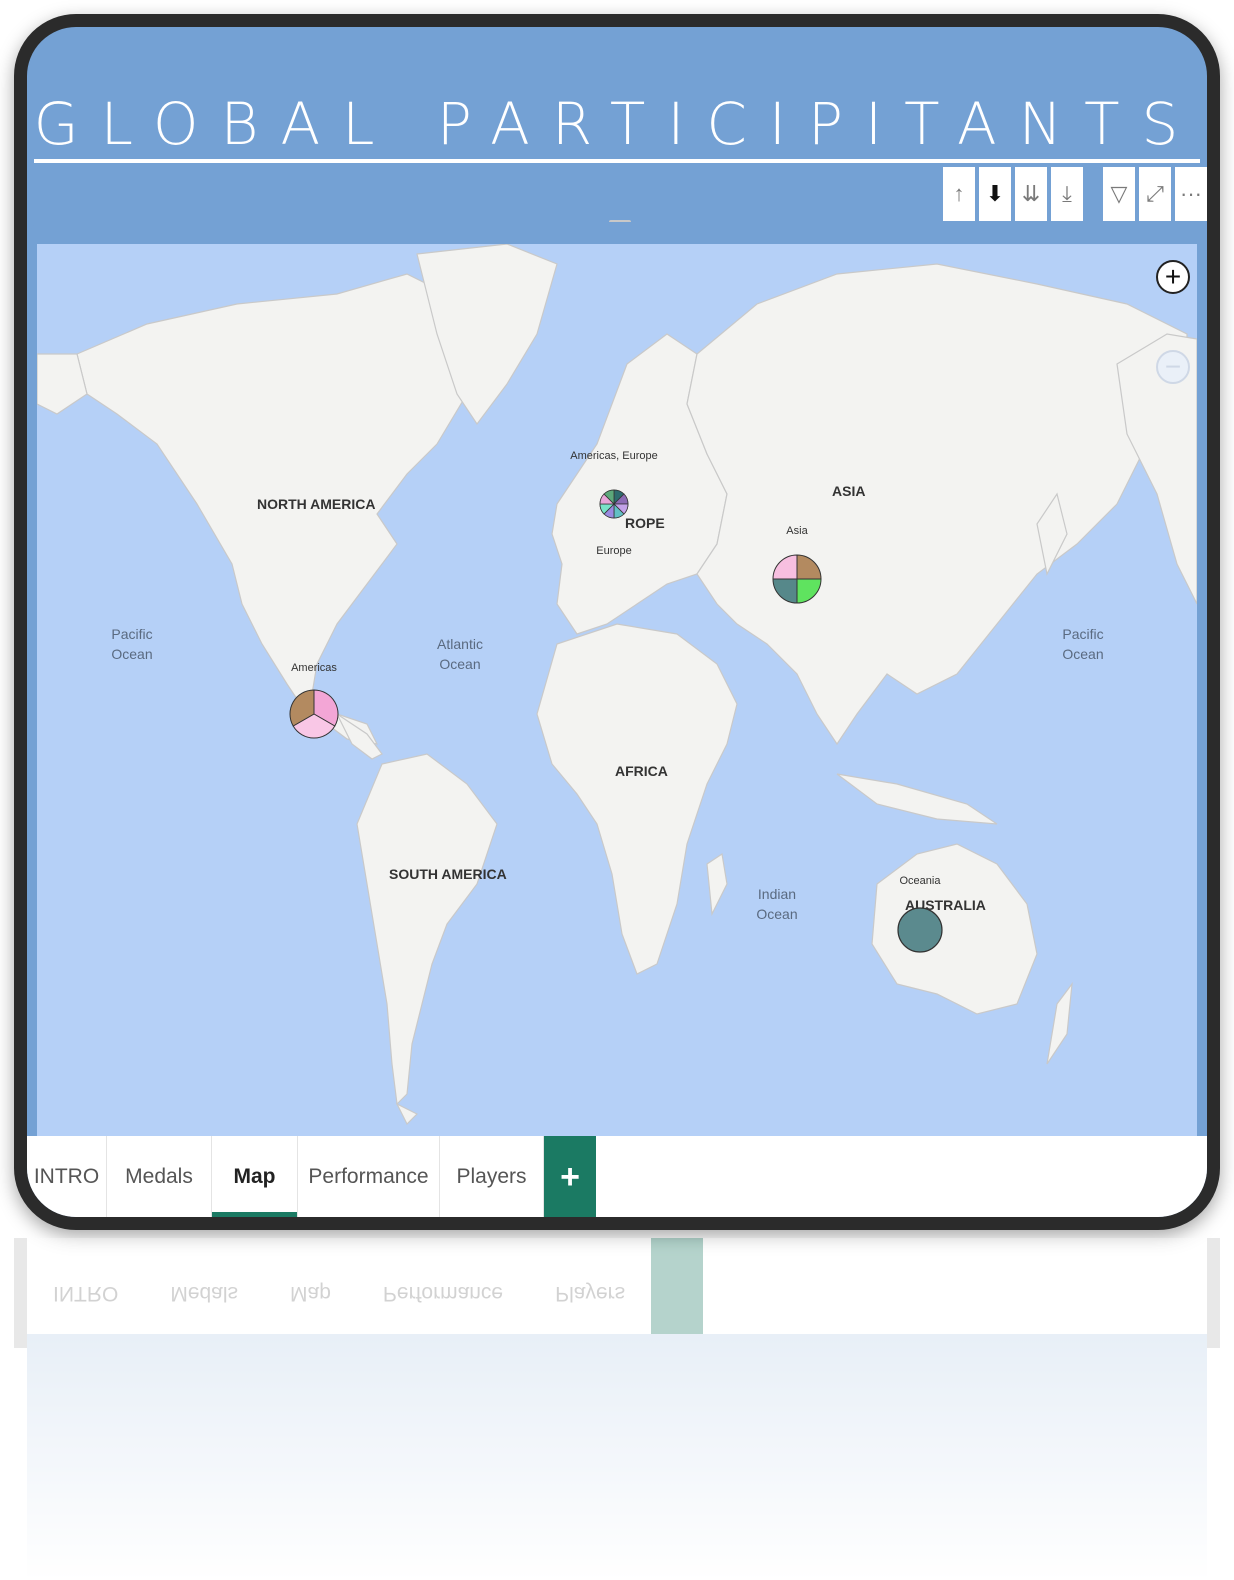 The height and width of the screenshot is (1580, 1234). I want to click on label-europe: ROPE, so click(645, 523).